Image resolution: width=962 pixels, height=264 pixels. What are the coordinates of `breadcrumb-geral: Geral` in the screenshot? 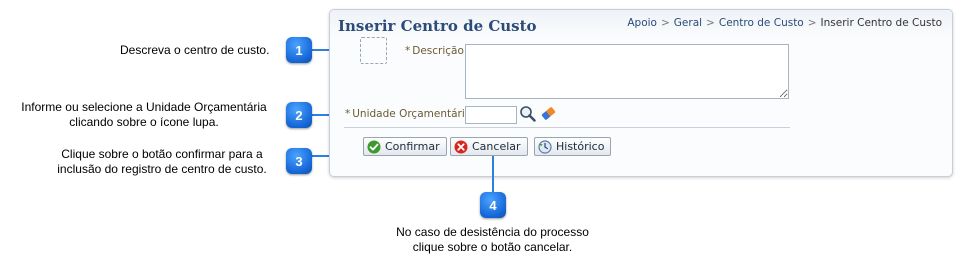 It's located at (688, 23).